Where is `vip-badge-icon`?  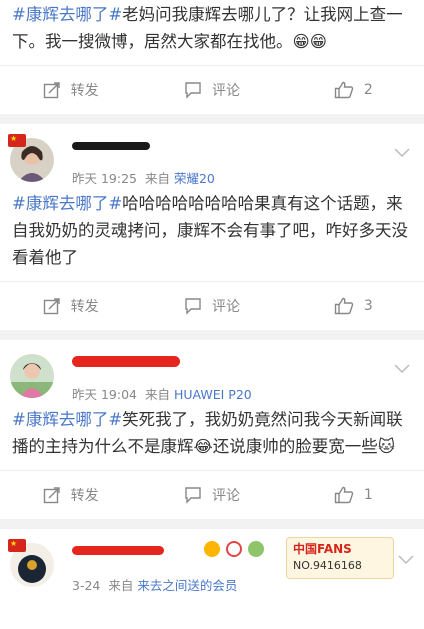
vip-badge-icon is located at coordinates (234, 549).